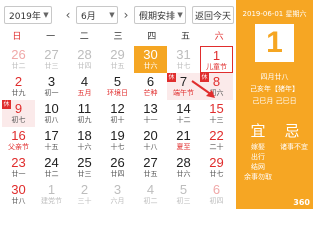  Describe the element at coordinates (84, 113) in the screenshot. I see `calendar-day-cell: 11 初九` at that location.